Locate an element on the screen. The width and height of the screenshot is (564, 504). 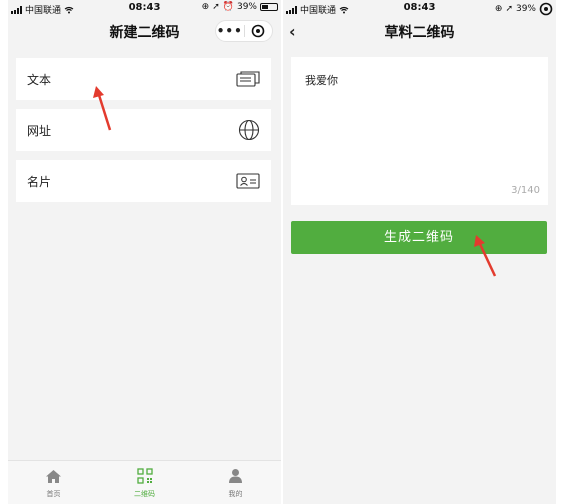
user-icon is located at coordinates (235, 476).